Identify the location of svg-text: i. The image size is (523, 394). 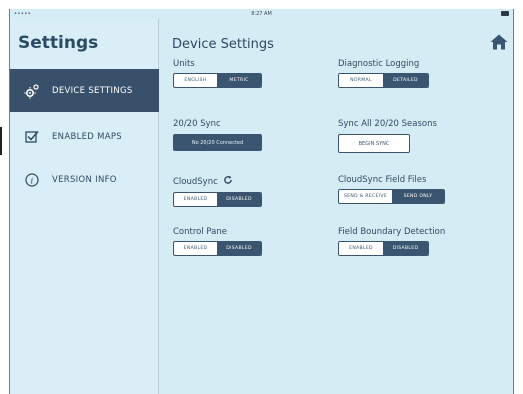
(32, 180).